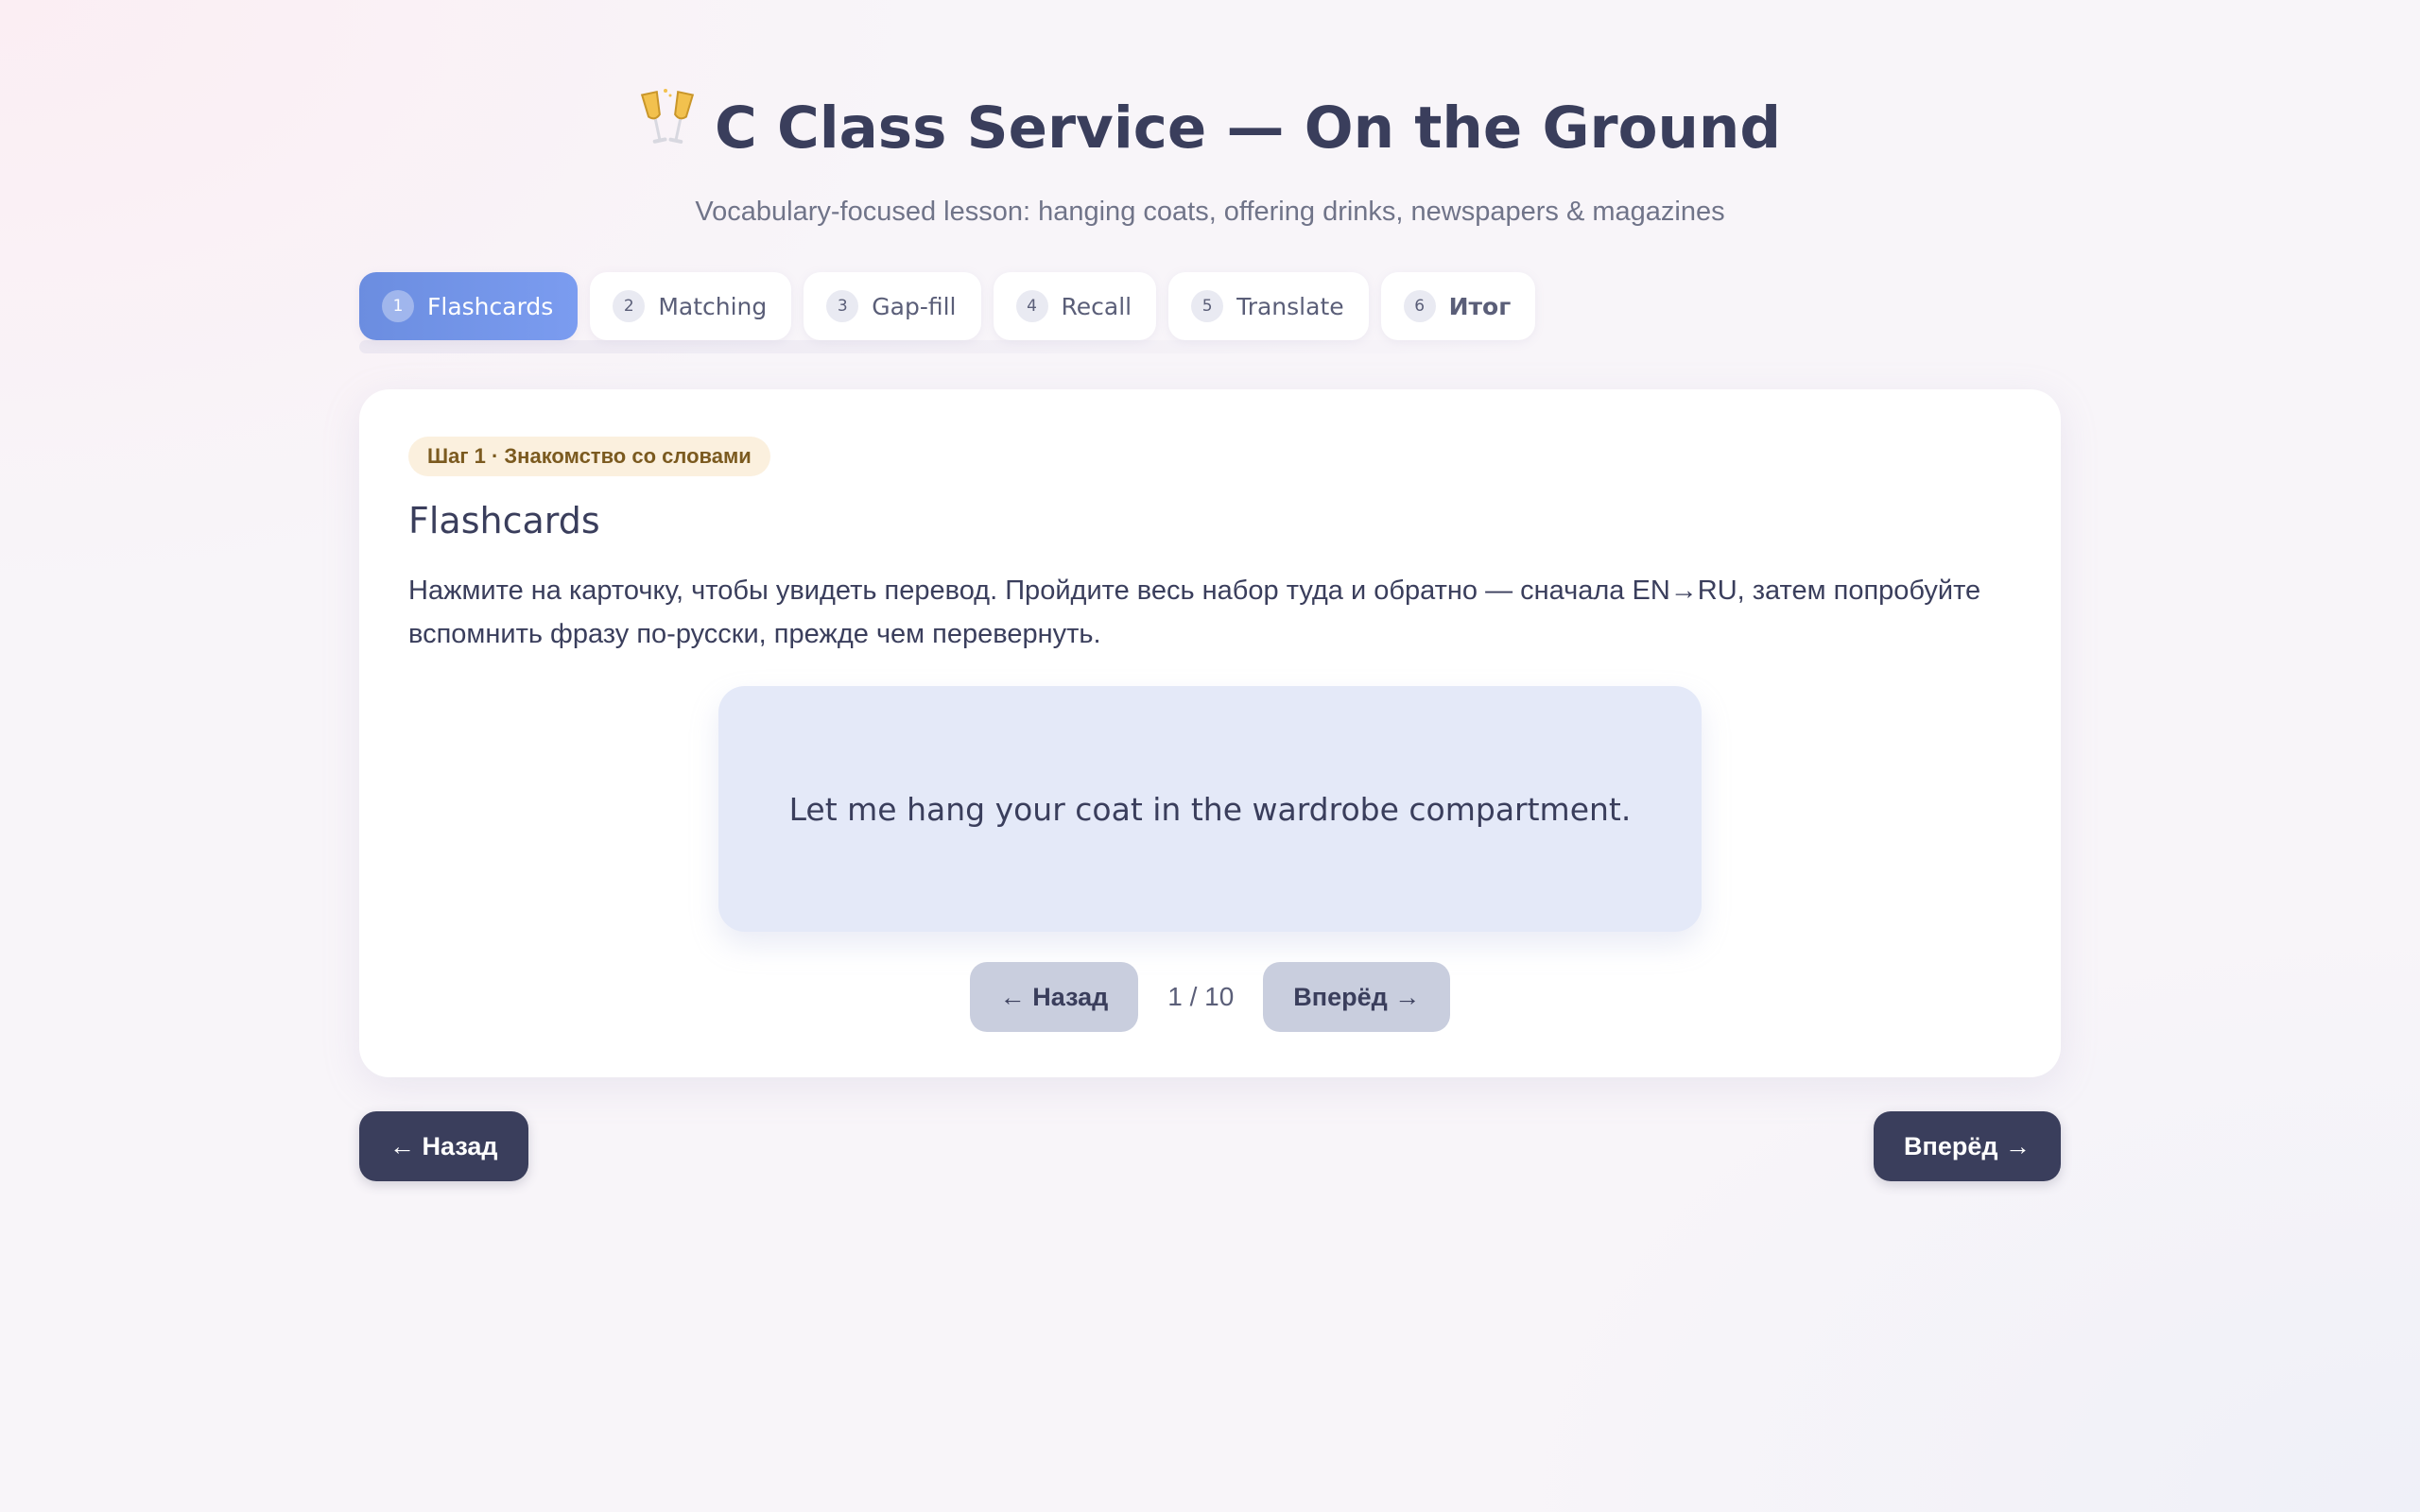 This screenshot has height=1512, width=2420. Describe the element at coordinates (398, 306) in the screenshot. I see `tab-number: 1` at that location.